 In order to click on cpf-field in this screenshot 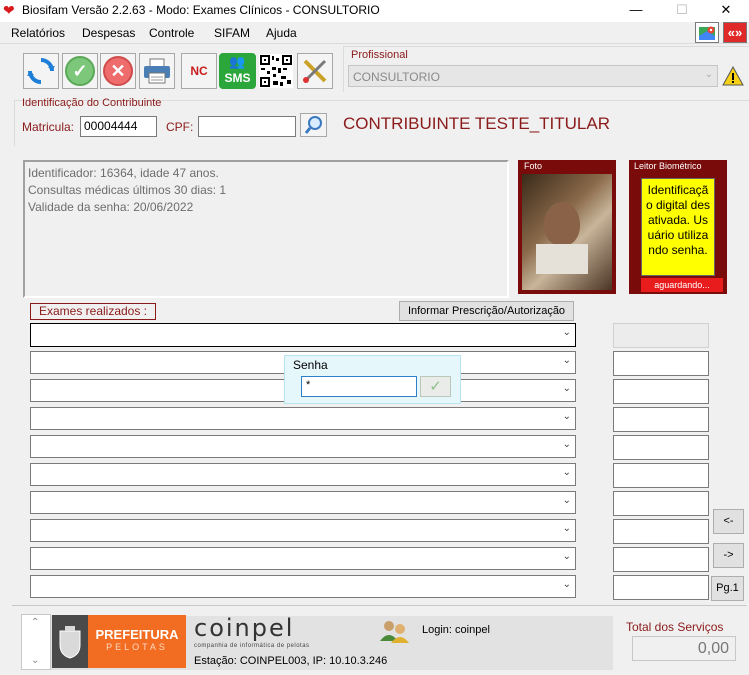, I will do `click(247, 126)`.